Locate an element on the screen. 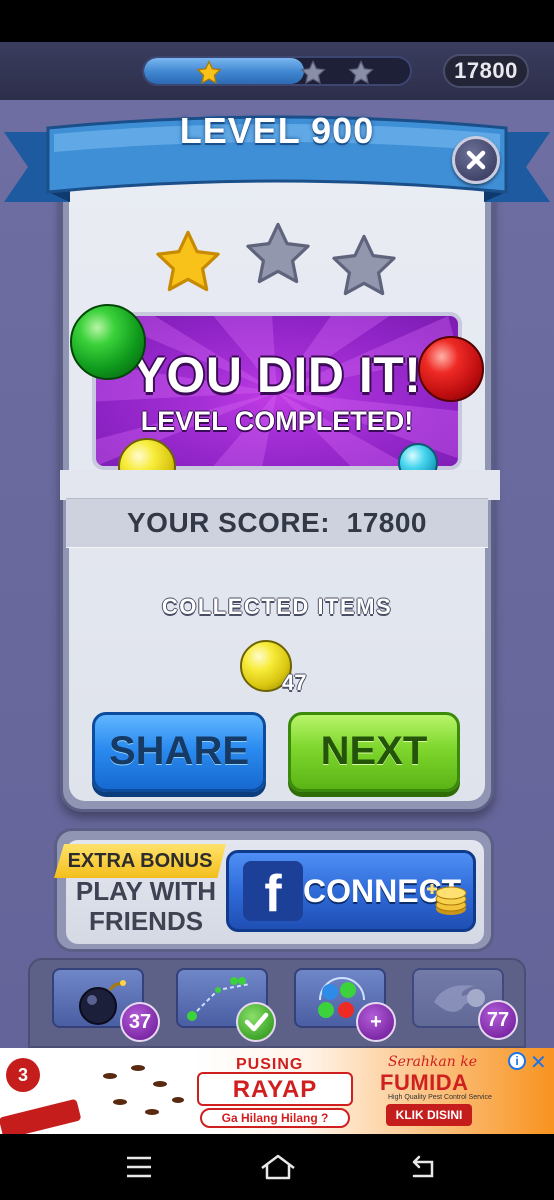 Image resolution: width=554 pixels, height=1200 pixels. close-icon is located at coordinates (476, 160).